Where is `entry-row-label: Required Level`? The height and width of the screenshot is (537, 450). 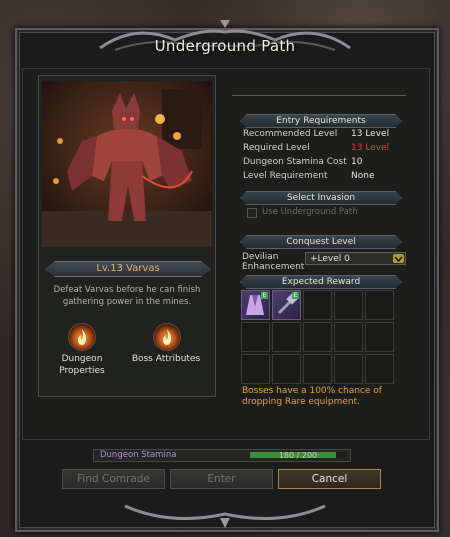 entry-row-label: Required Level is located at coordinates (276, 148).